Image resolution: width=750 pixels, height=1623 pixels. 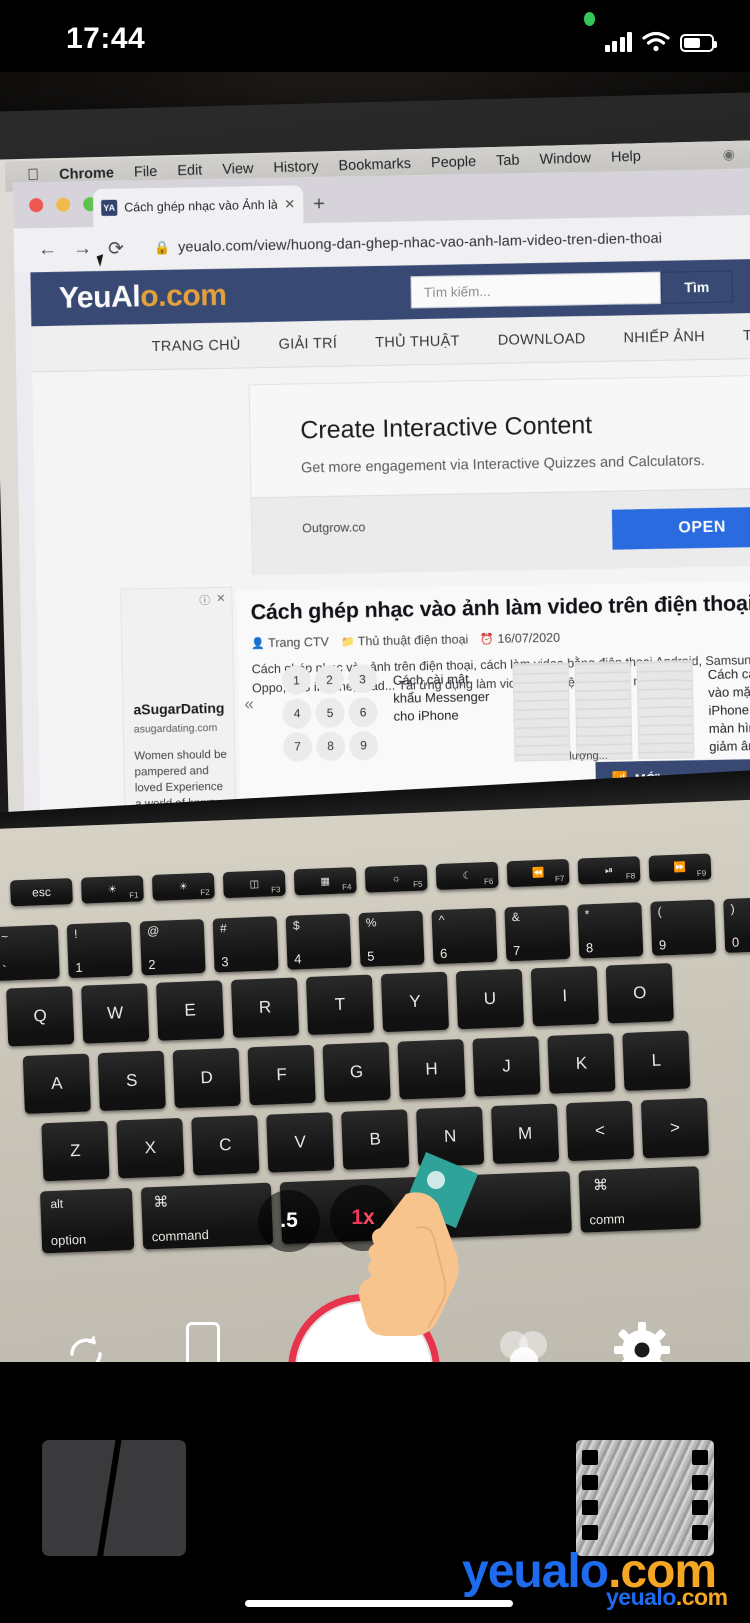 I want to click on related-thumbnails, so click(x=603, y=711).